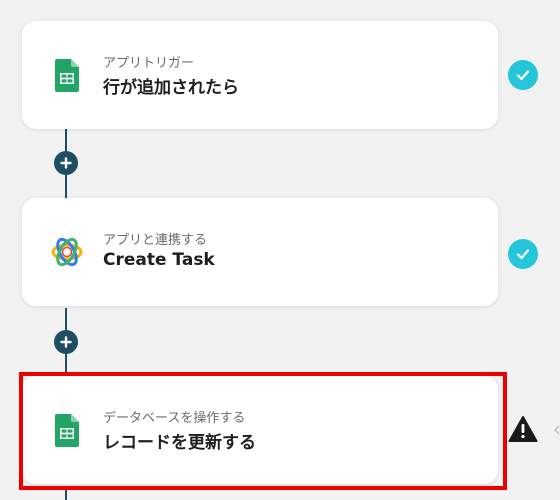 The image size is (560, 500). What do you see at coordinates (179, 443) in the screenshot?
I see `step-title: レコードを更新する` at bounding box center [179, 443].